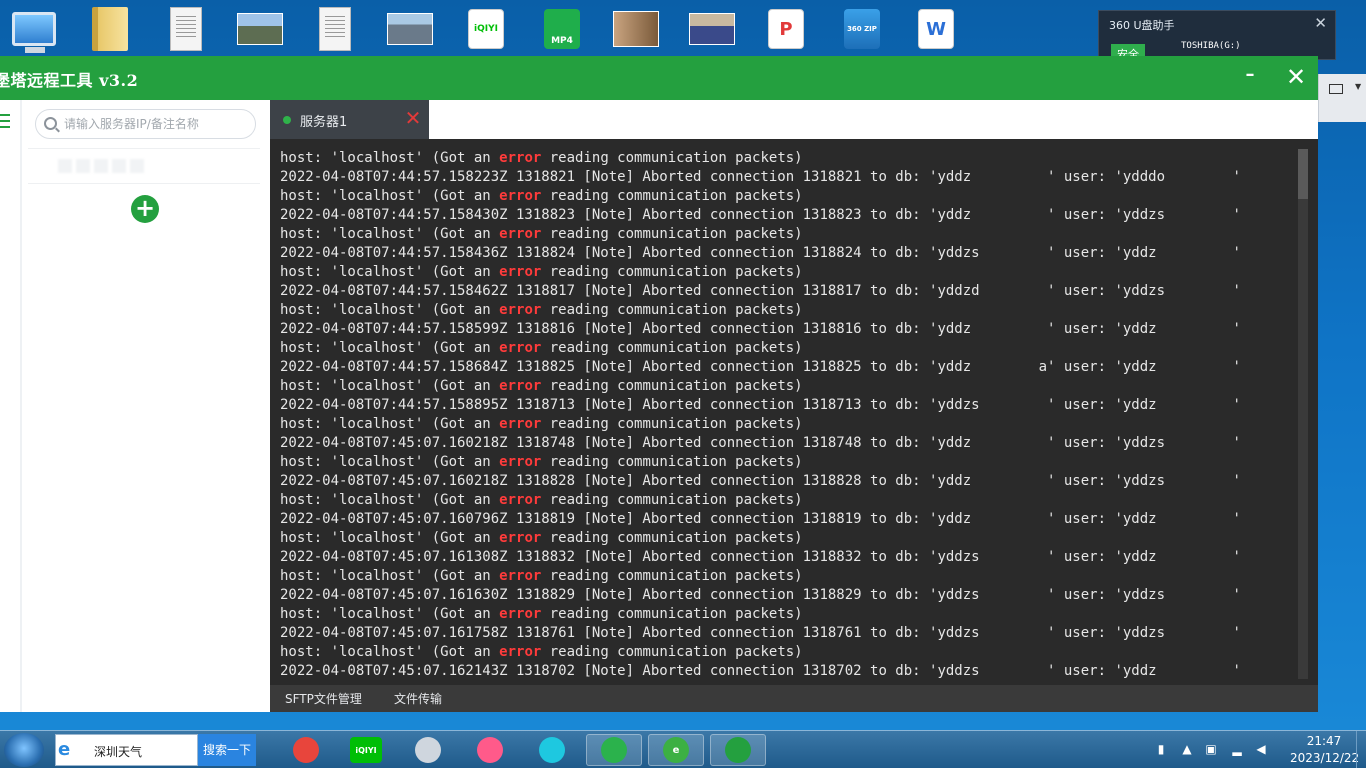  I want to click on 360-browser-icon: e, so click(676, 750).